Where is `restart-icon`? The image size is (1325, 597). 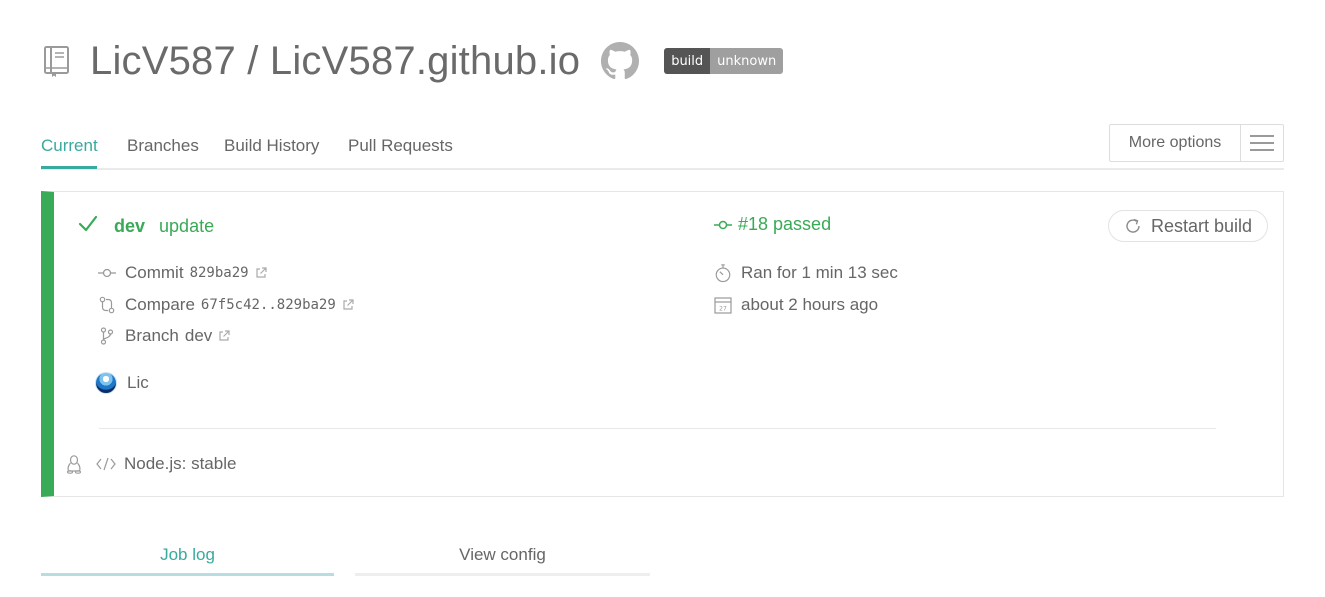
restart-icon is located at coordinates (1133, 226).